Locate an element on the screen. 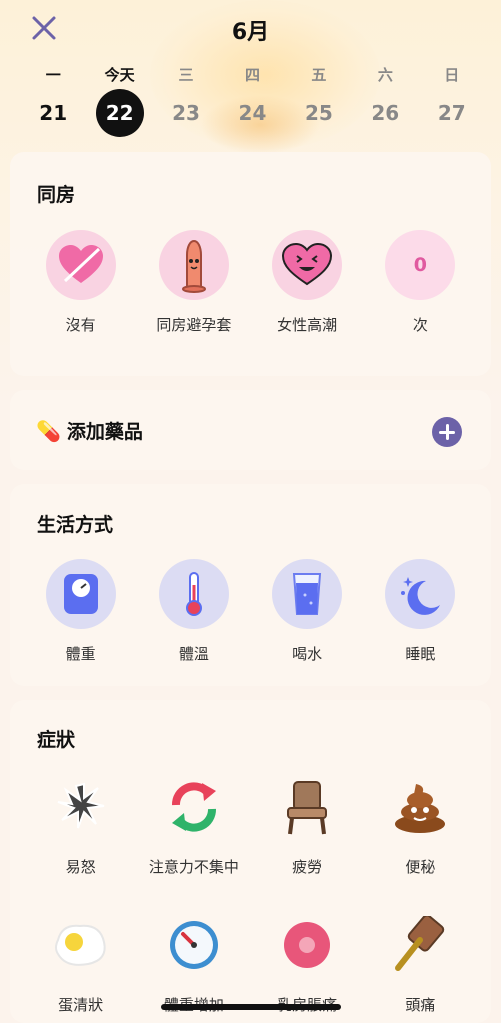  count-circle: 0 is located at coordinates (420, 265).